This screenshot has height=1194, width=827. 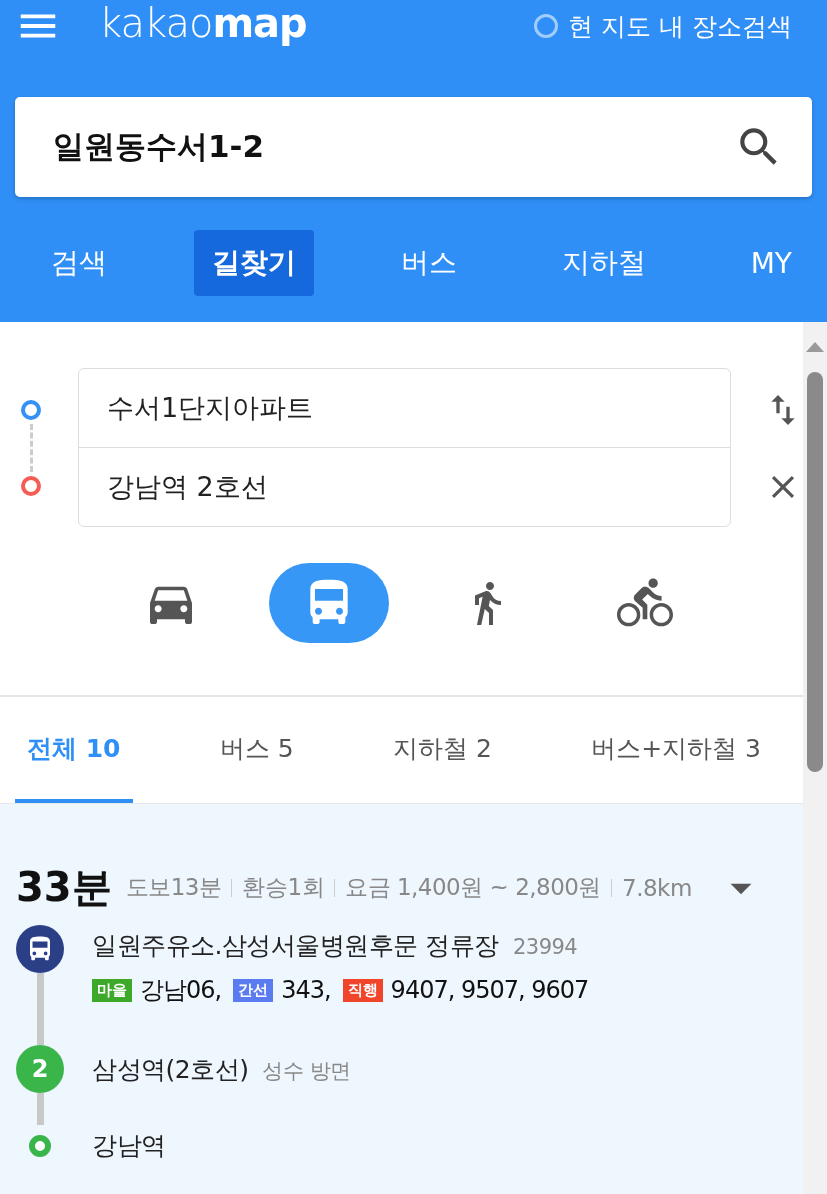 What do you see at coordinates (203, 23) in the screenshot?
I see `logo: kakaomap` at bounding box center [203, 23].